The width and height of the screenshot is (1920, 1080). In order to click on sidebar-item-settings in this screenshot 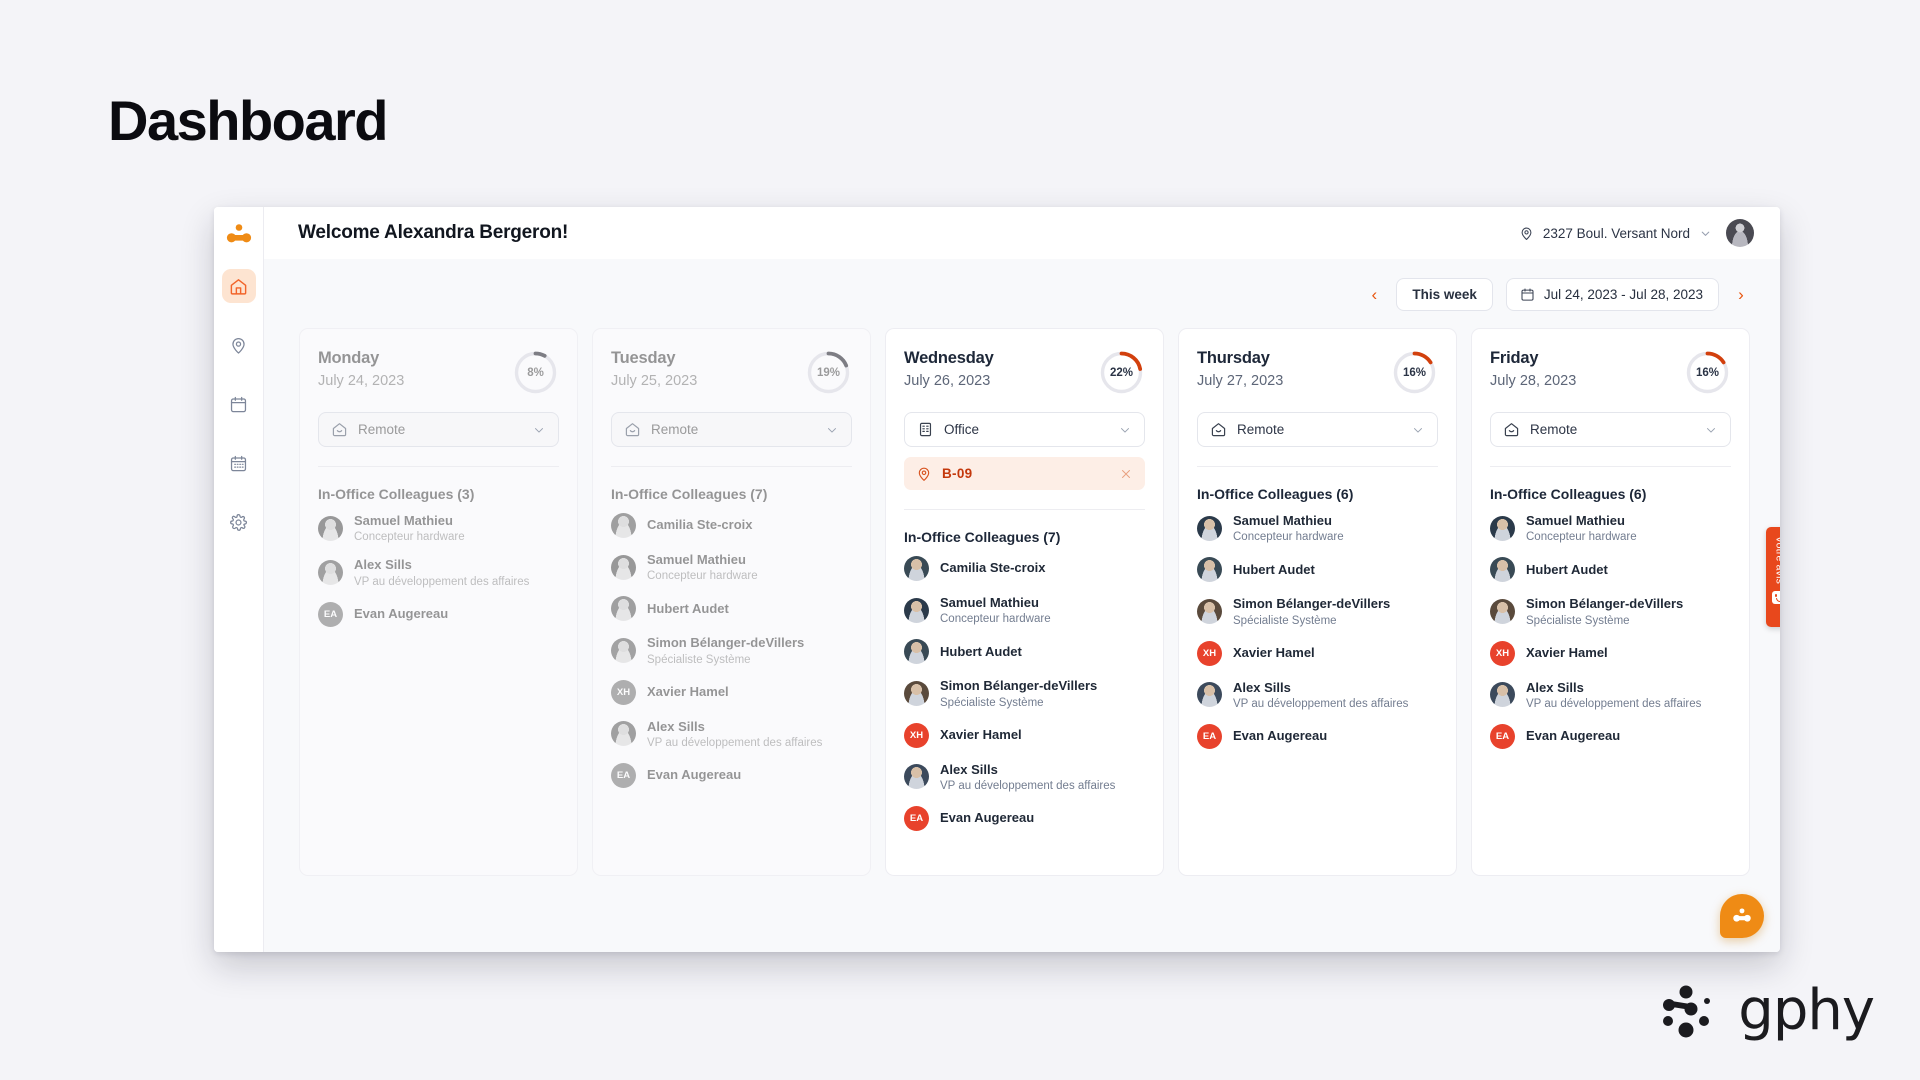, I will do `click(239, 522)`.